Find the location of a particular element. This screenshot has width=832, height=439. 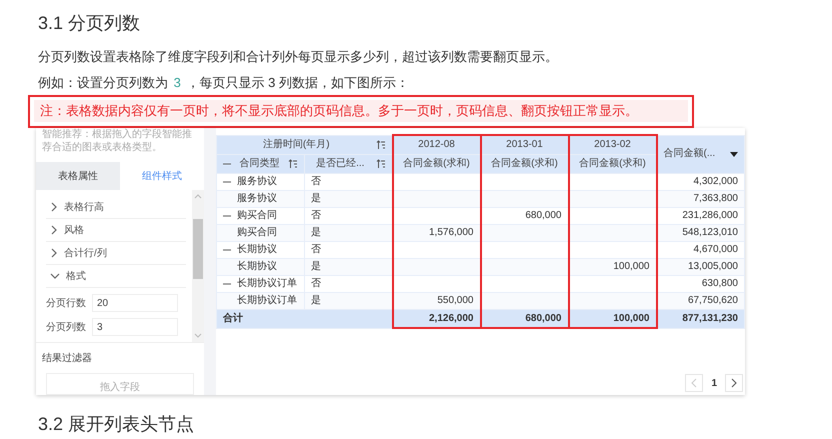

header-cell: 2013-01 is located at coordinates (524, 144).